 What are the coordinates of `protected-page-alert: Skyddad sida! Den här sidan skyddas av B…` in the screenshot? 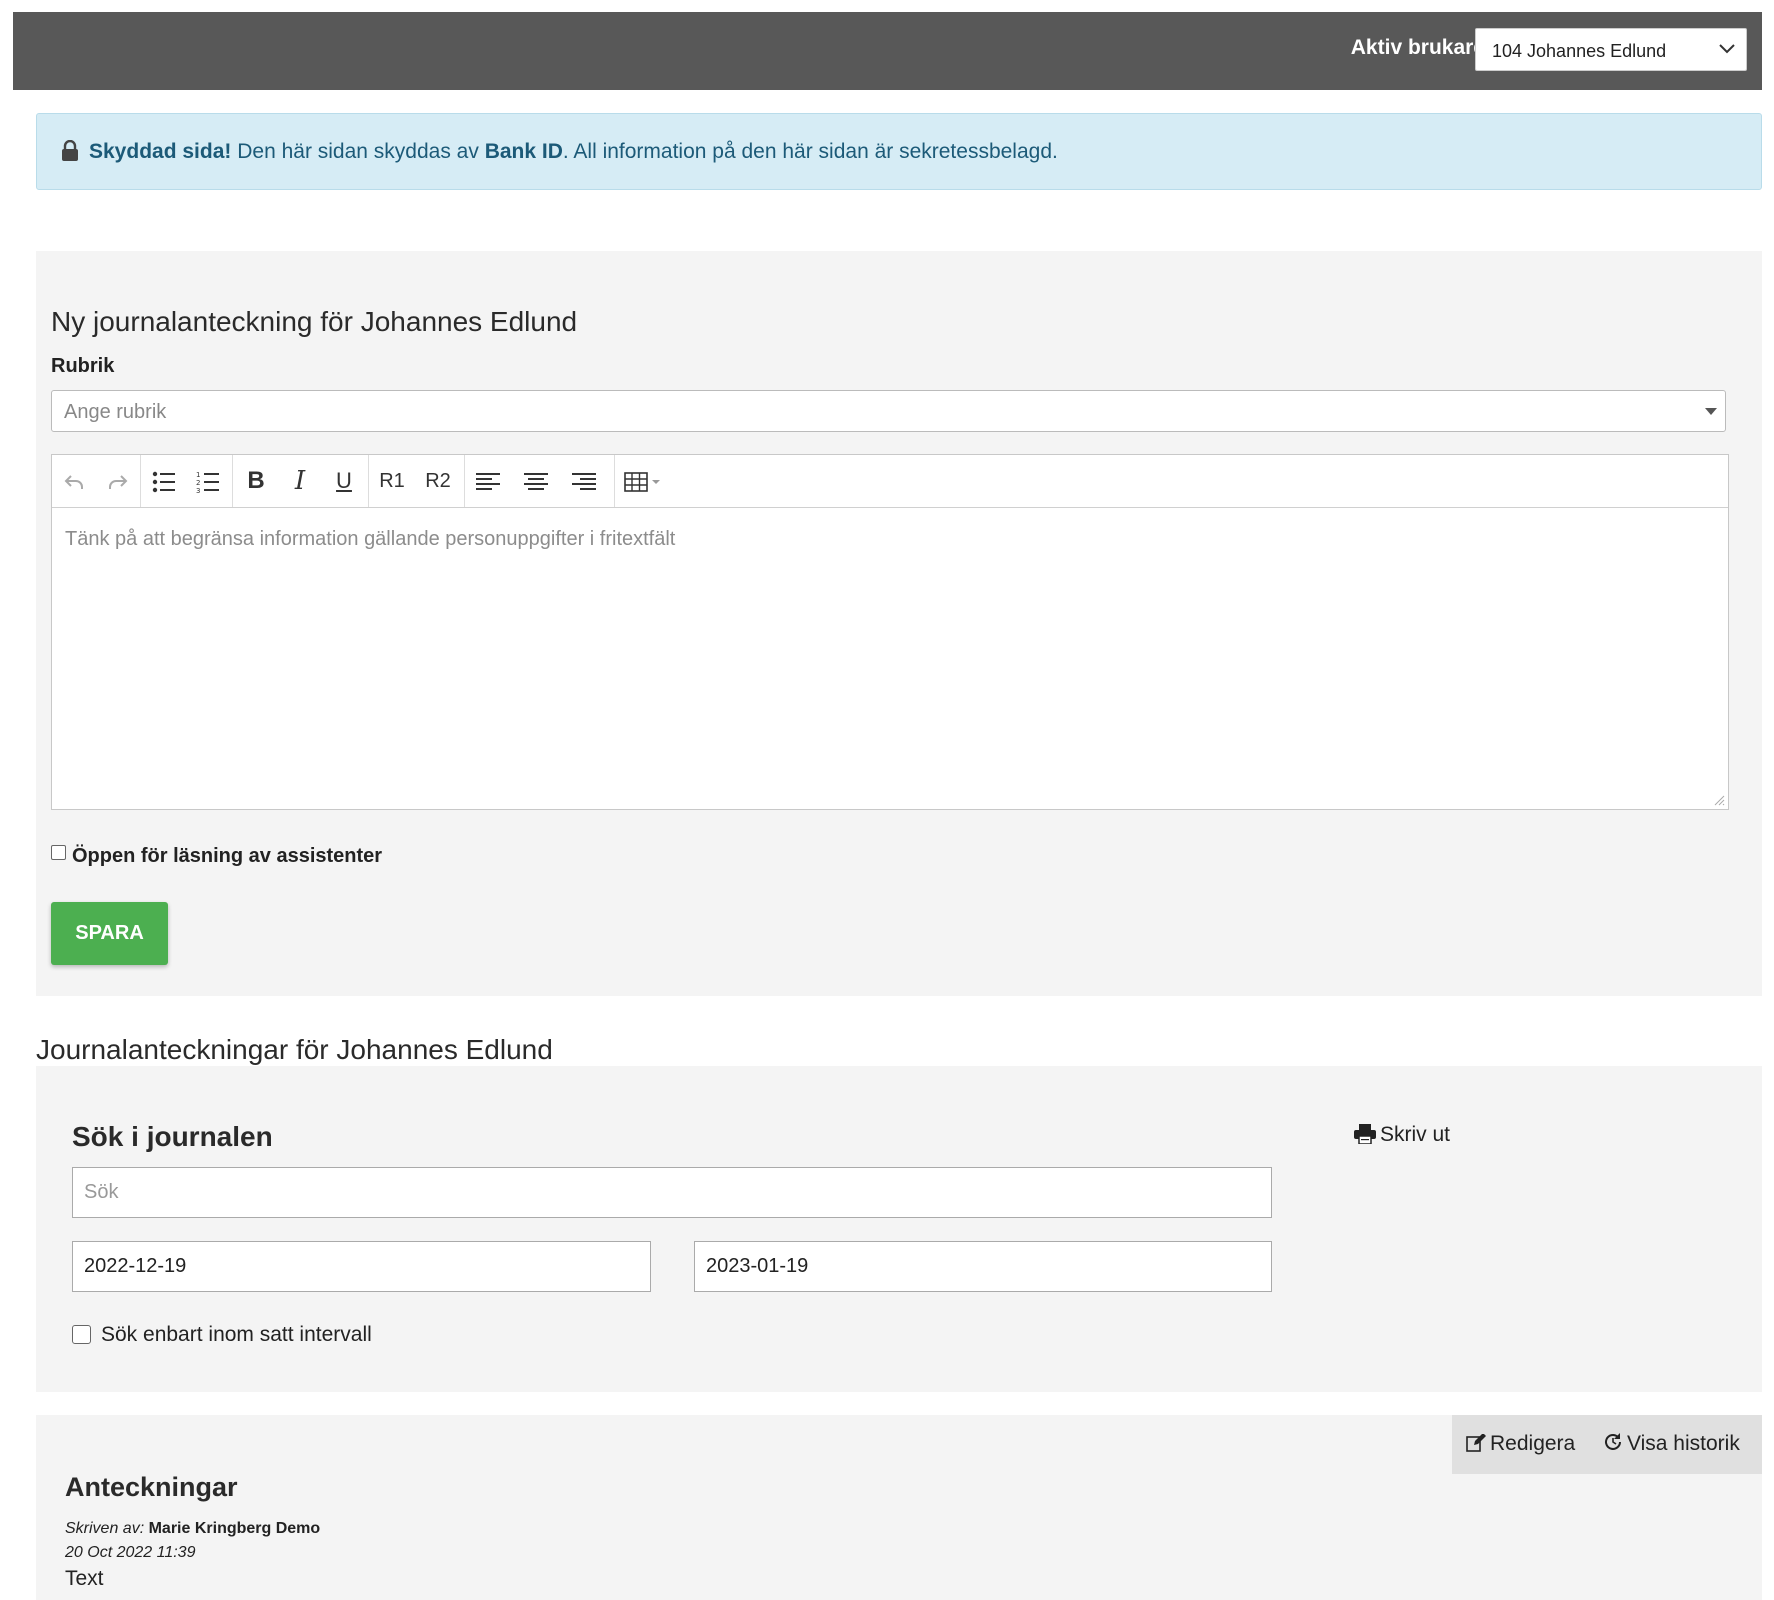 It's located at (899, 151).